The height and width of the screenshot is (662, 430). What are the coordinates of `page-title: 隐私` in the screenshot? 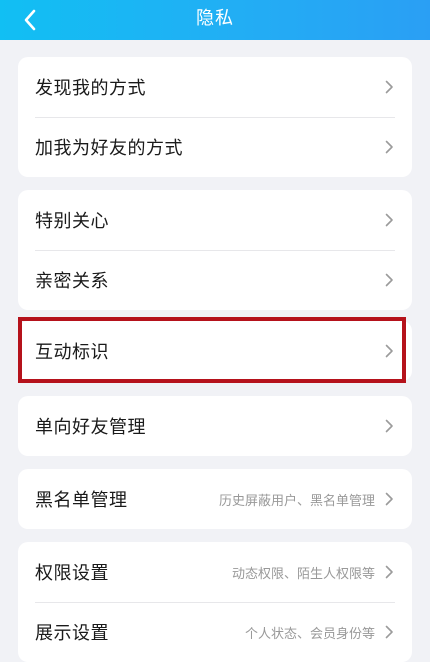 It's located at (215, 18).